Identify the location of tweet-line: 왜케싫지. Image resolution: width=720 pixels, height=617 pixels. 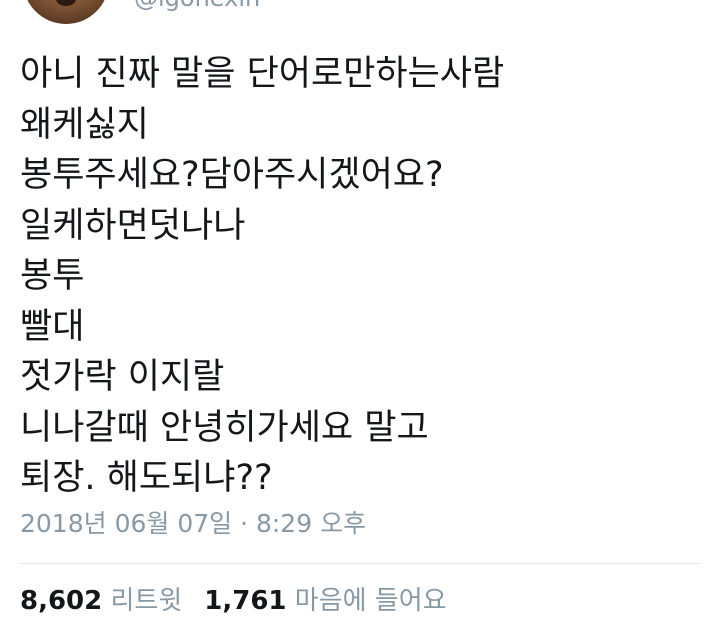
(84, 124).